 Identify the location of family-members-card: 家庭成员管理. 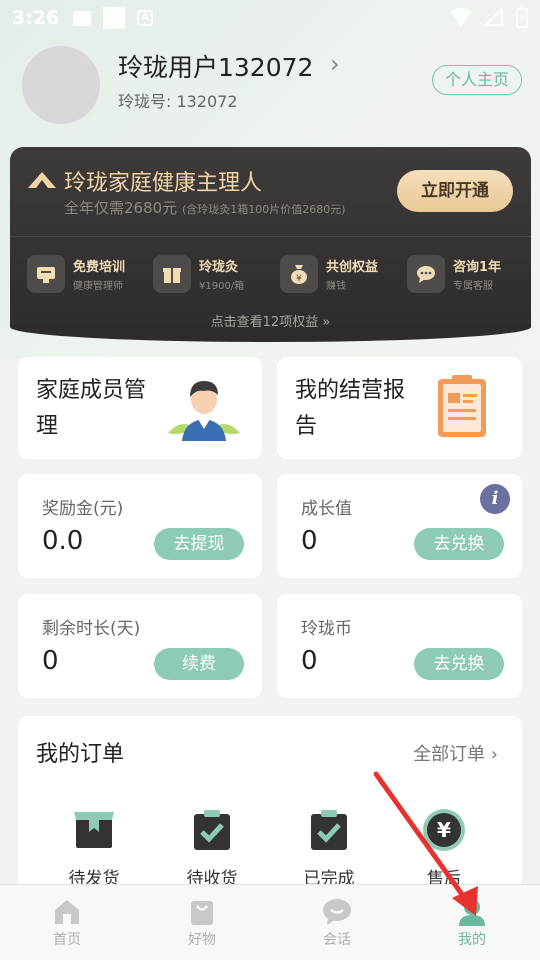
(140, 408).